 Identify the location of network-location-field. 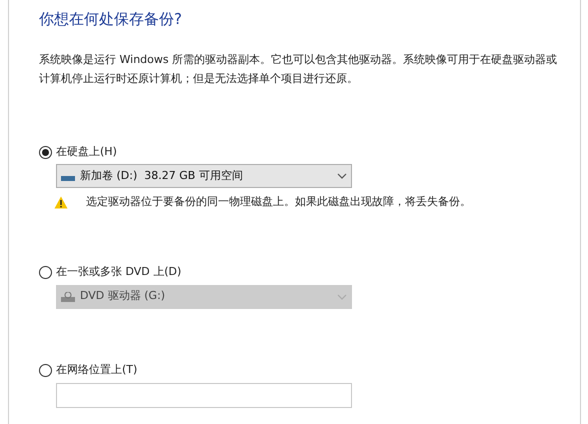
(204, 395).